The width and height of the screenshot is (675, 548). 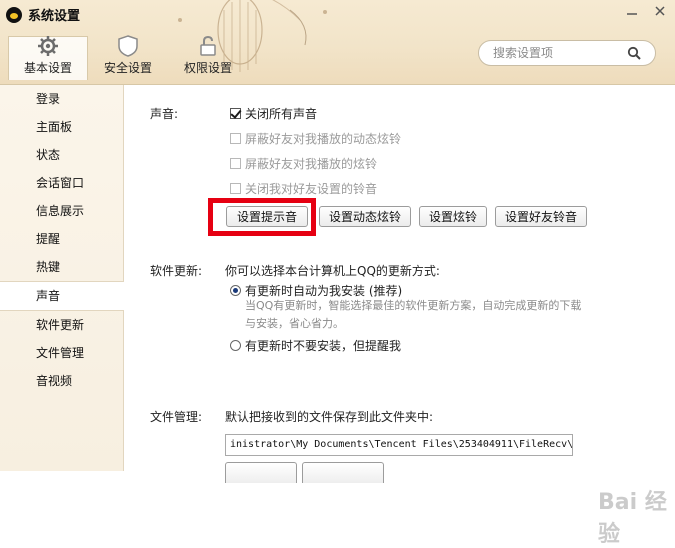 I want to click on close-icon, so click(x=660, y=11).